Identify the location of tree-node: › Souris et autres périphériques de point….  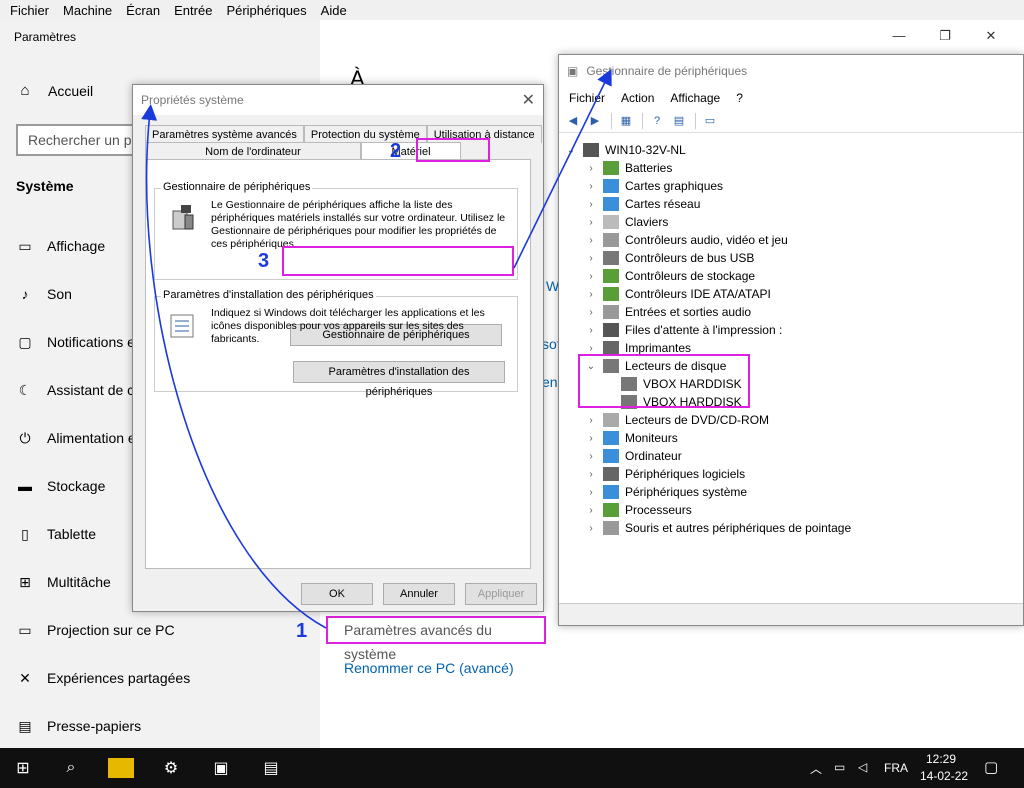
(718, 528).